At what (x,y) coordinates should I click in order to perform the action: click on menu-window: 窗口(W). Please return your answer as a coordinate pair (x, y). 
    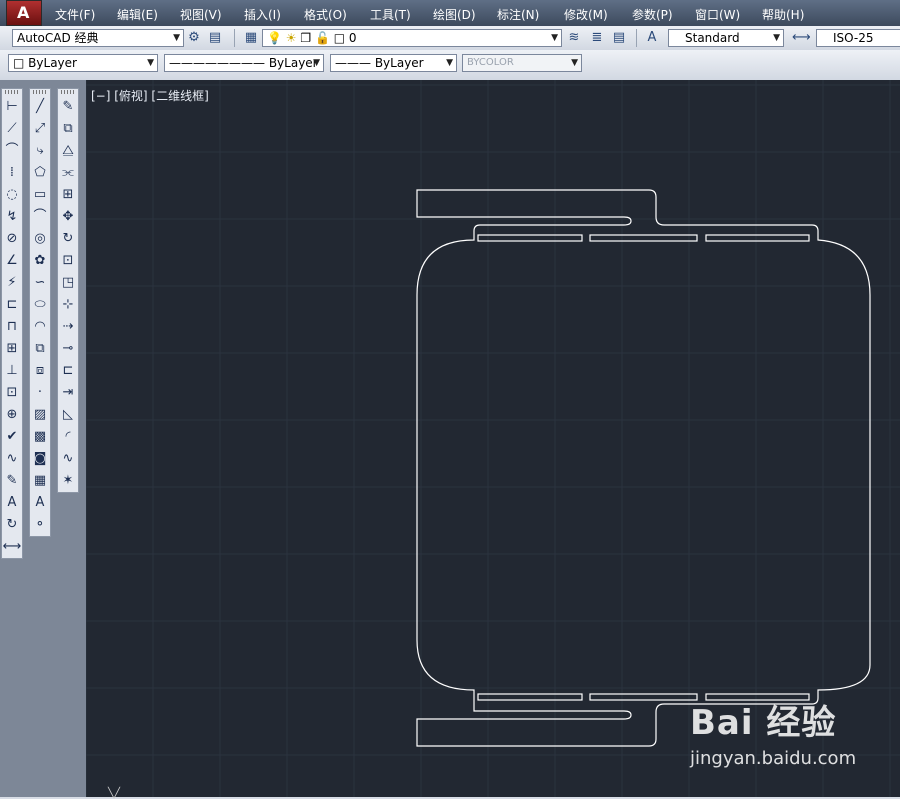
    Looking at the image, I should click on (717, 14).